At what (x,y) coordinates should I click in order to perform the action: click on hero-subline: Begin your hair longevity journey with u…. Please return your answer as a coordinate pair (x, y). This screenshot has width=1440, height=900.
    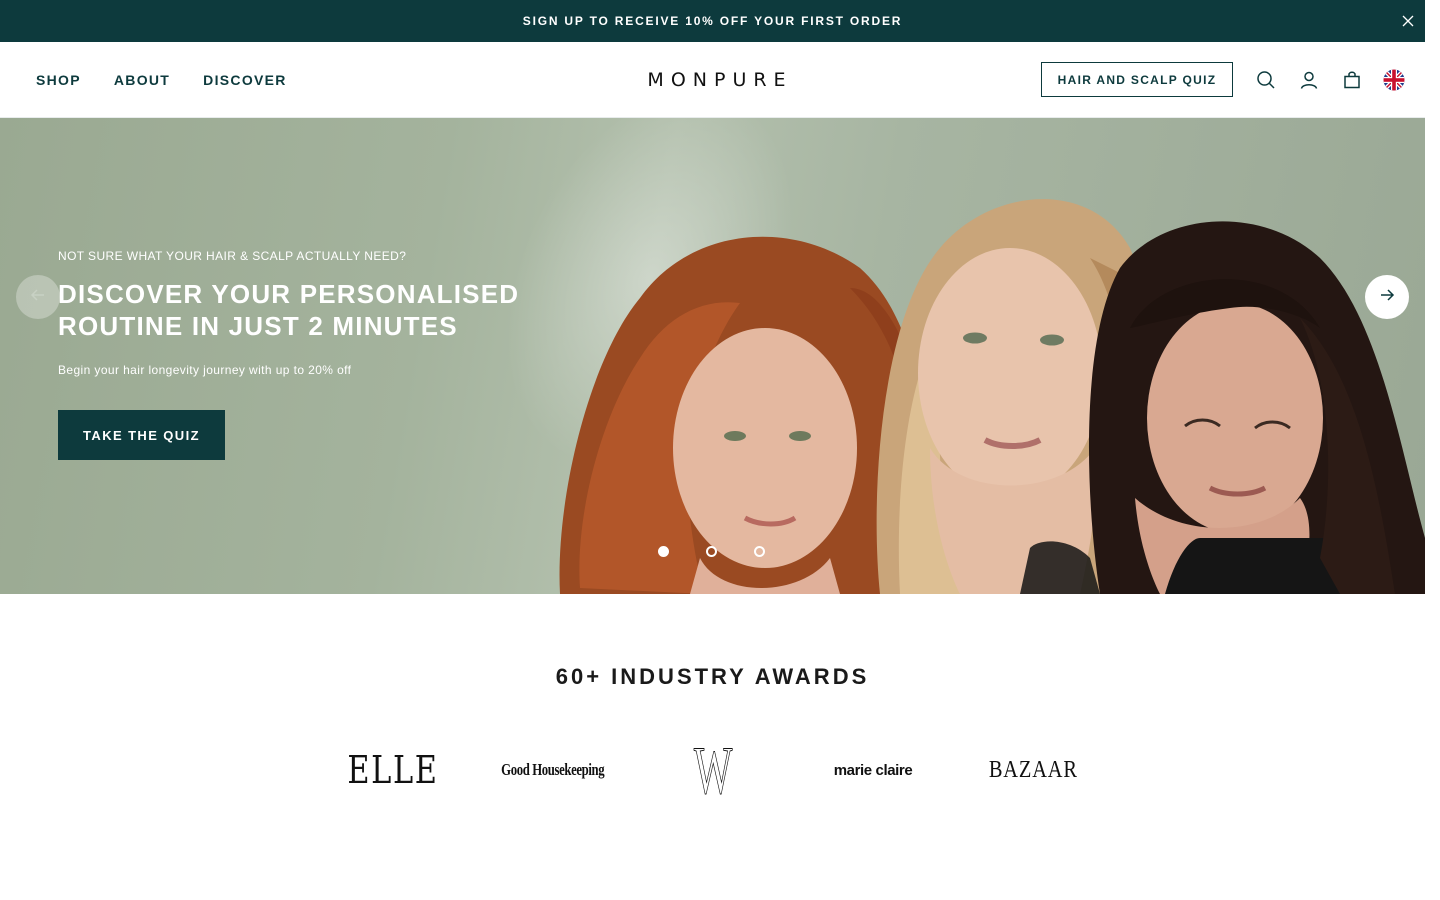
    Looking at the image, I should click on (205, 370).